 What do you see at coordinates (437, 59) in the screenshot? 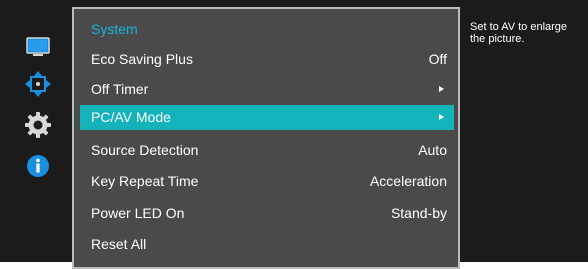
I see `menu-item-value: Off` at bounding box center [437, 59].